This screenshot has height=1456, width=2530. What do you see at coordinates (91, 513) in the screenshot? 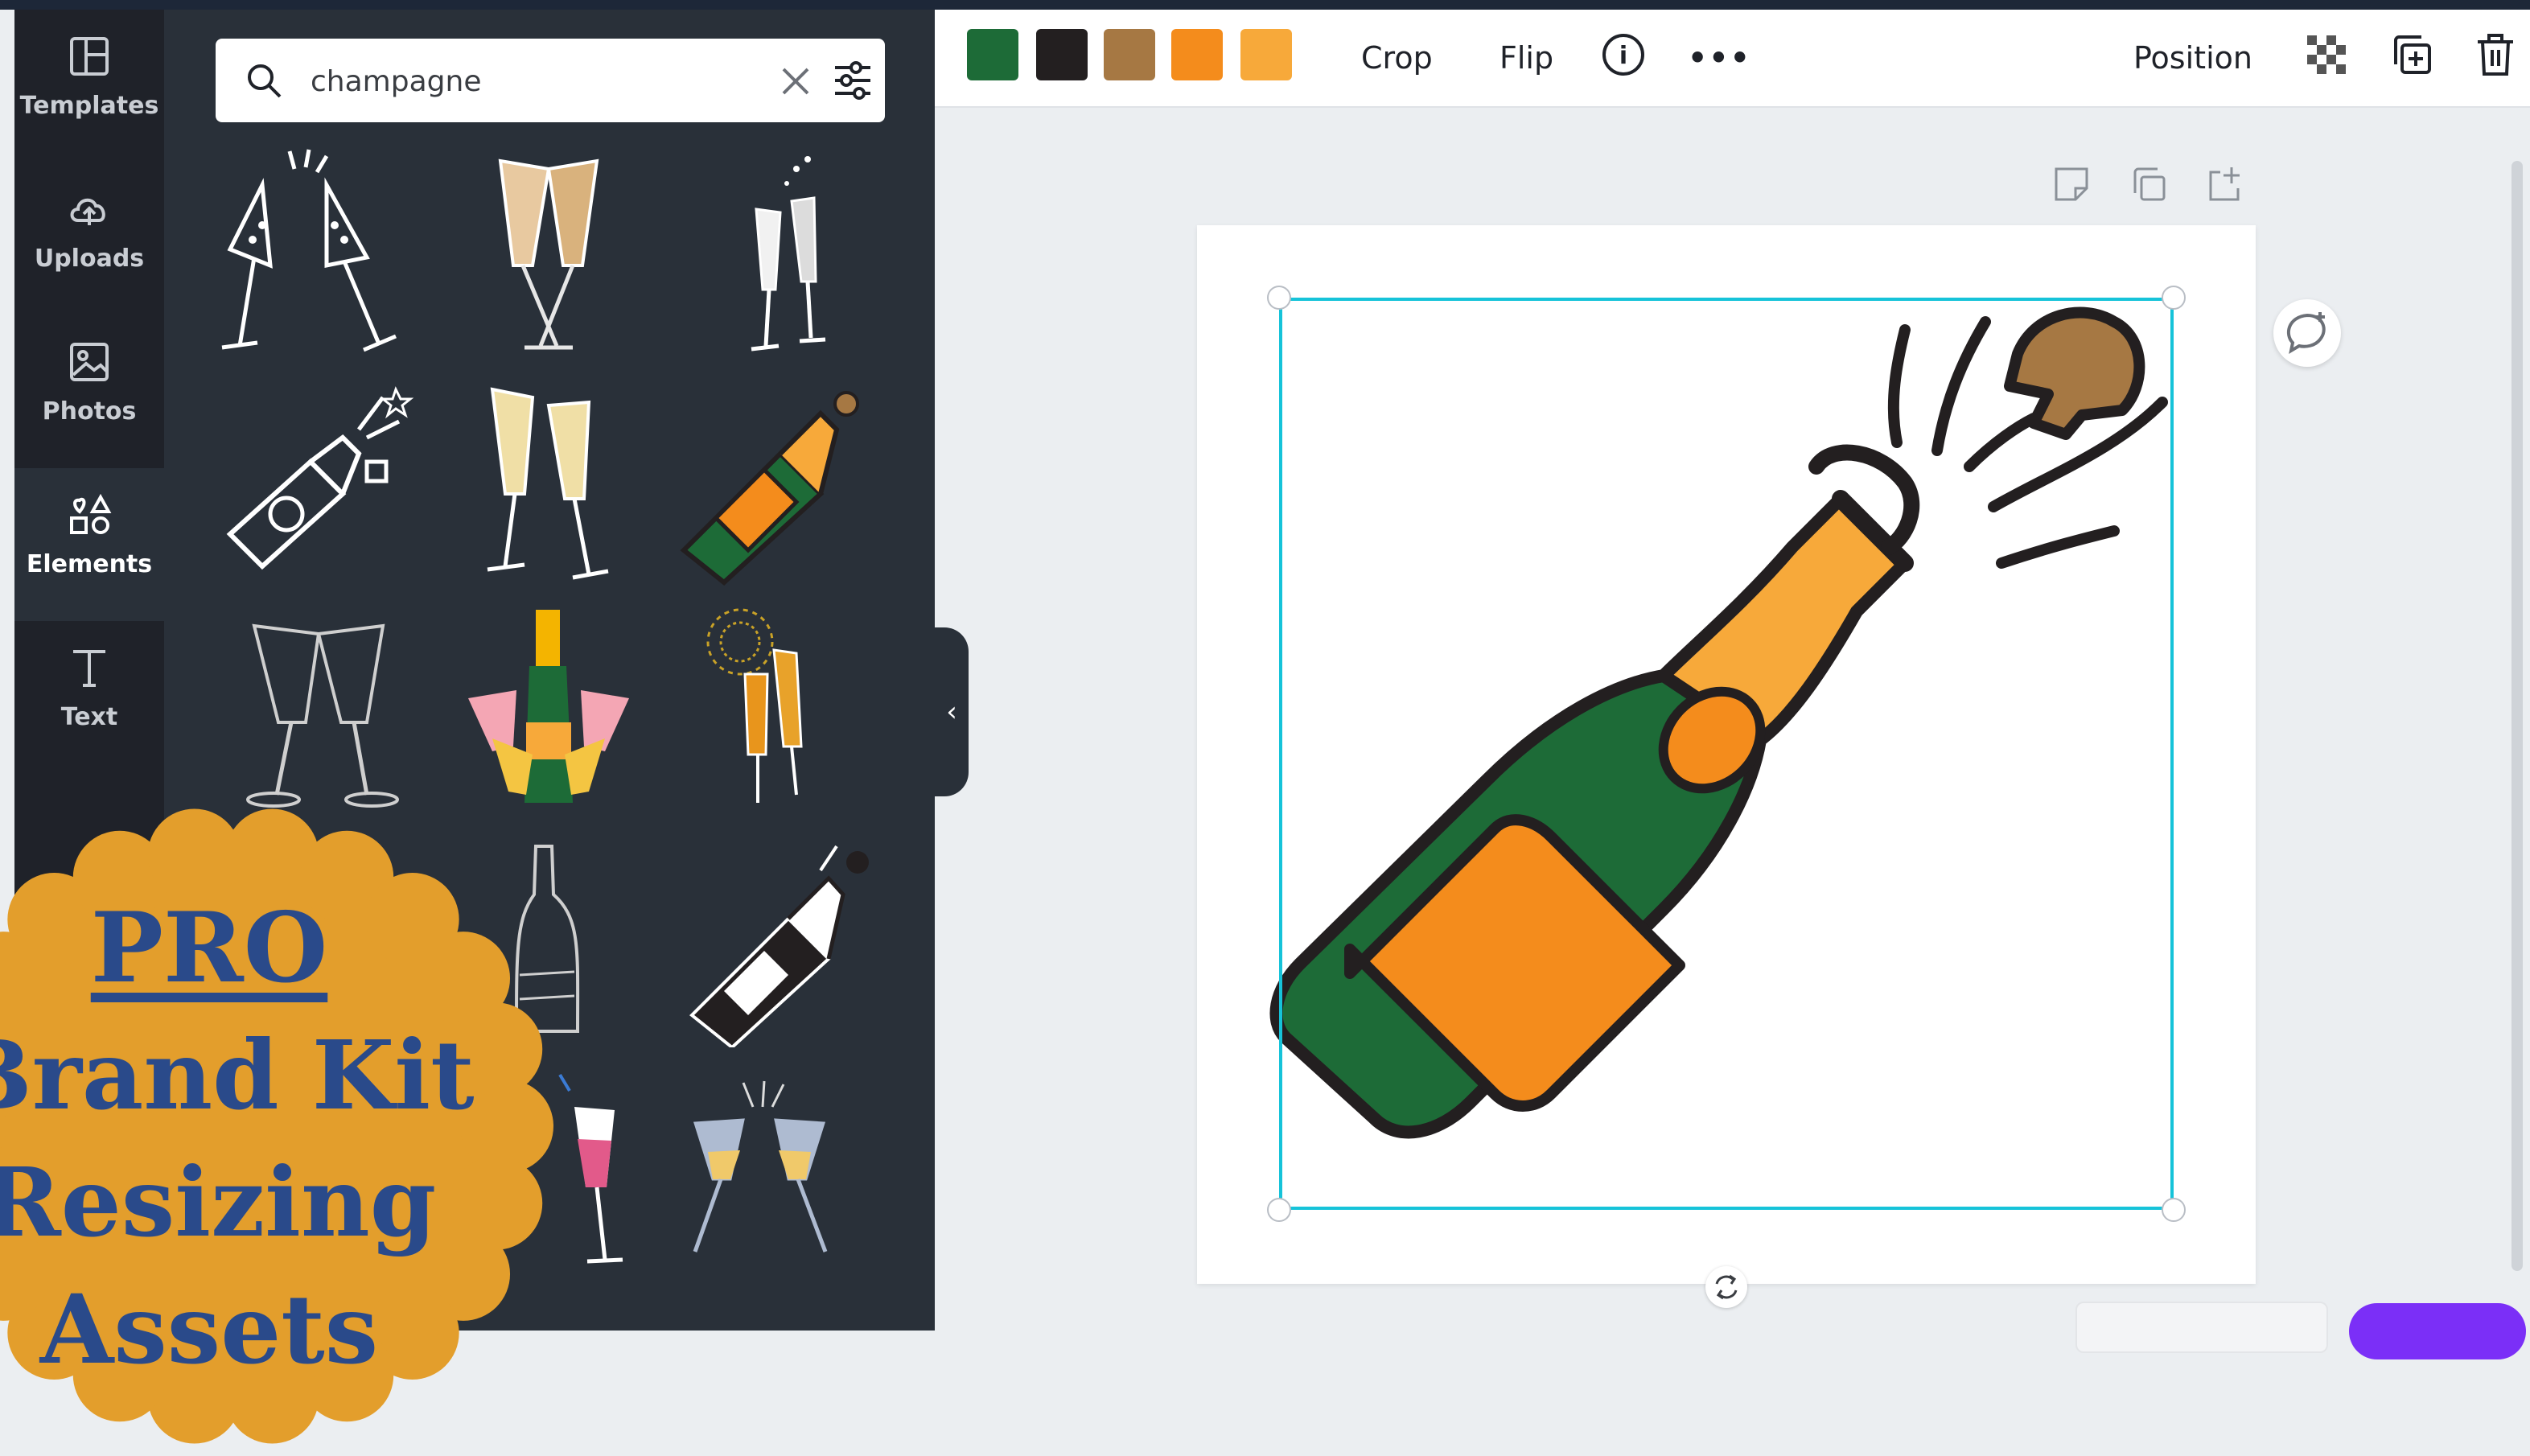
I see `shapes-icon` at bounding box center [91, 513].